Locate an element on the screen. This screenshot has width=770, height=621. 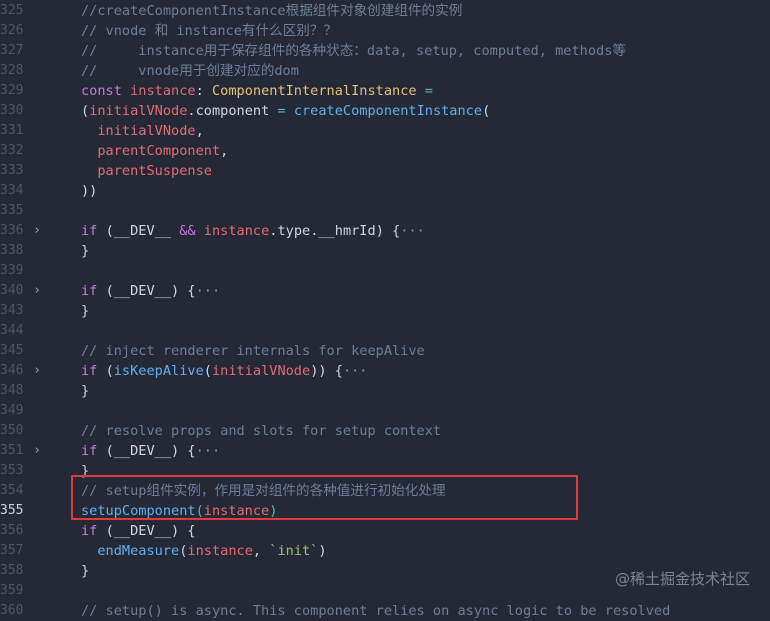
line-number: 336 is located at coordinates (12, 230).